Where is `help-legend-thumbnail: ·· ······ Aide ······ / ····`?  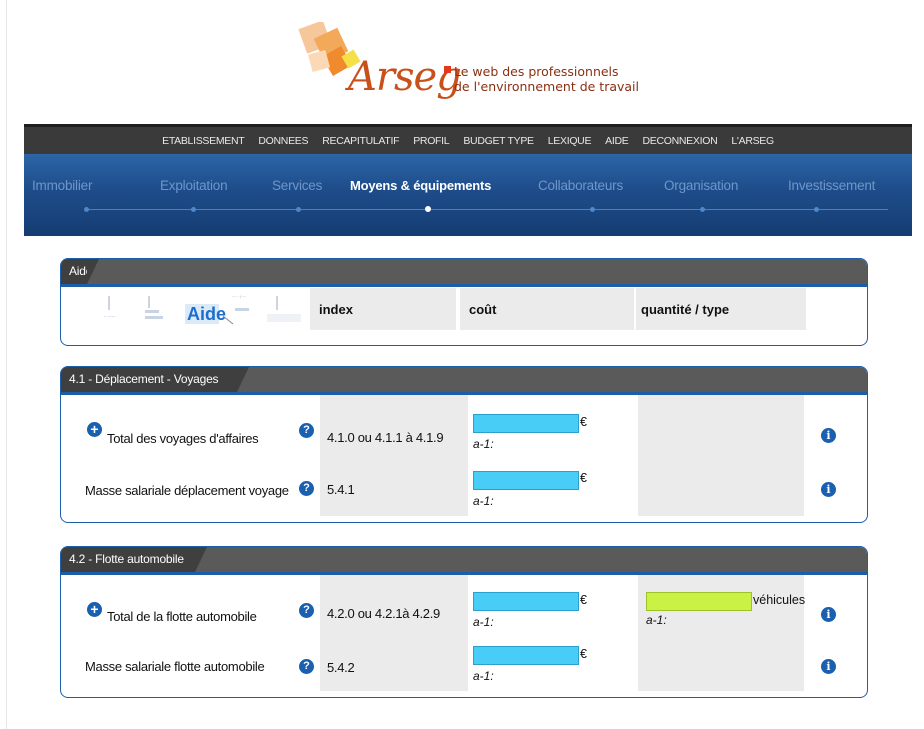 help-legend-thumbnail: ·· ······ Aide ······ / ···· is located at coordinates (201, 309).